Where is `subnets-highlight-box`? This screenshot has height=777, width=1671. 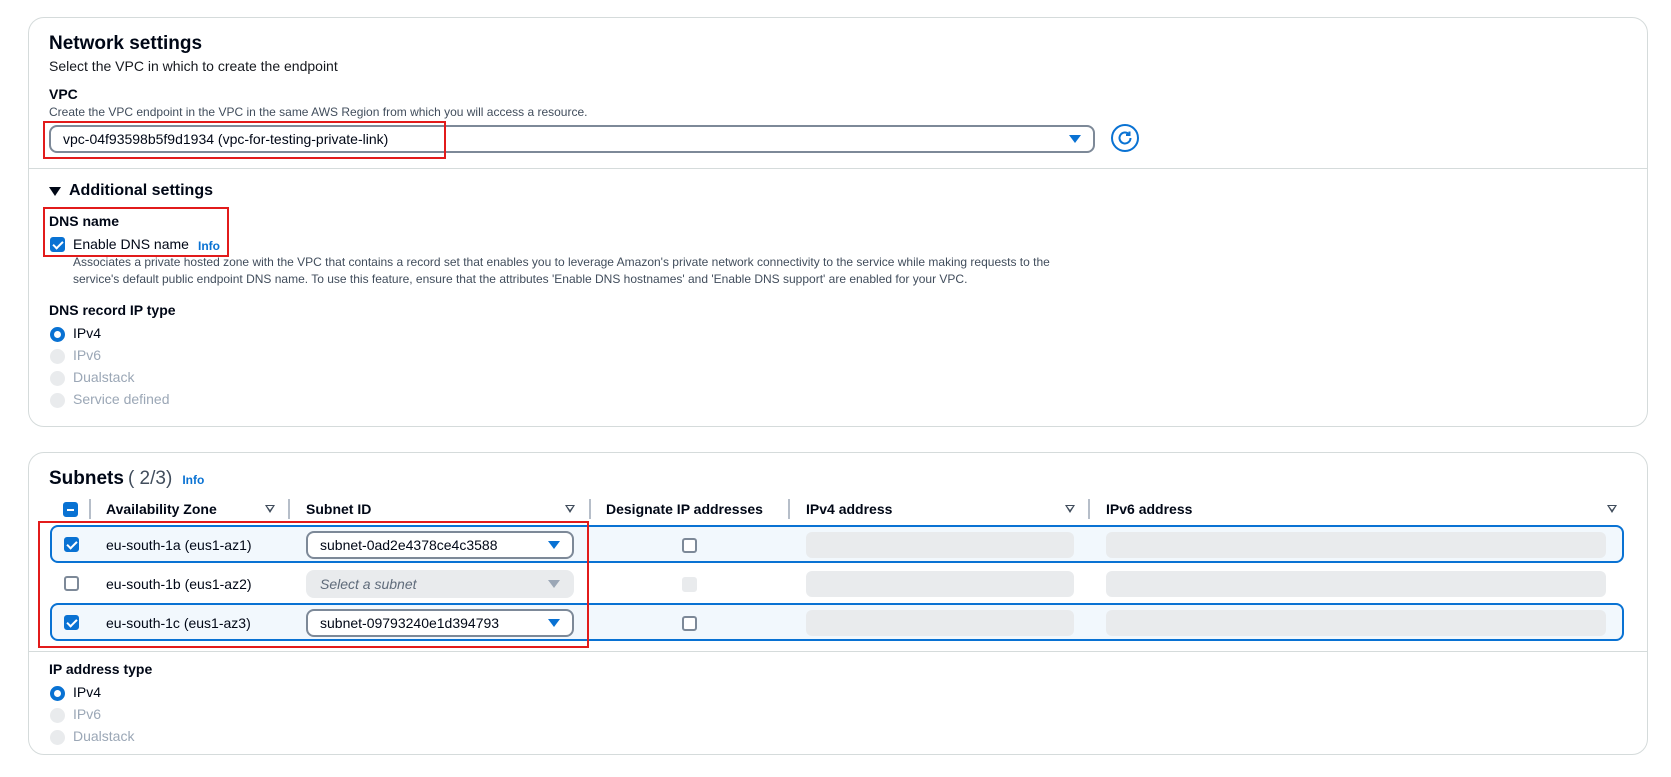
subnets-highlight-box is located at coordinates (313, 584).